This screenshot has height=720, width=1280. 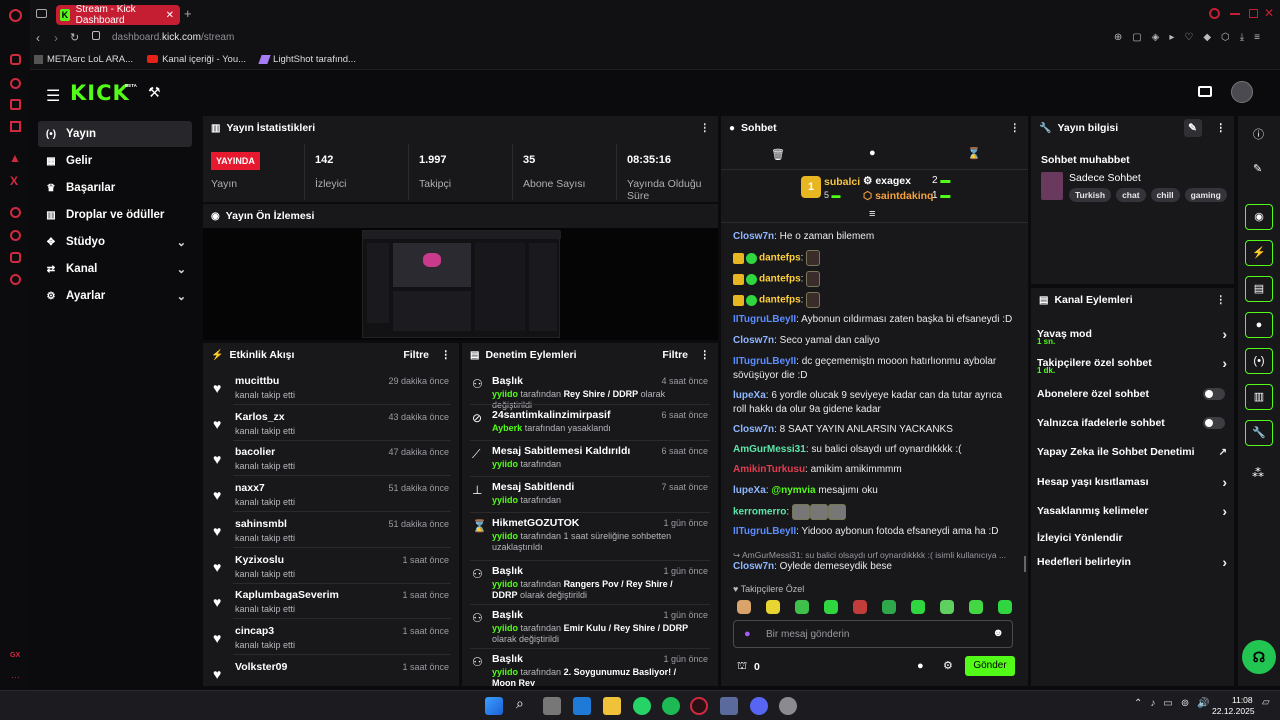 I want to click on rail-moderation-button: ▤, so click(x=1259, y=289).